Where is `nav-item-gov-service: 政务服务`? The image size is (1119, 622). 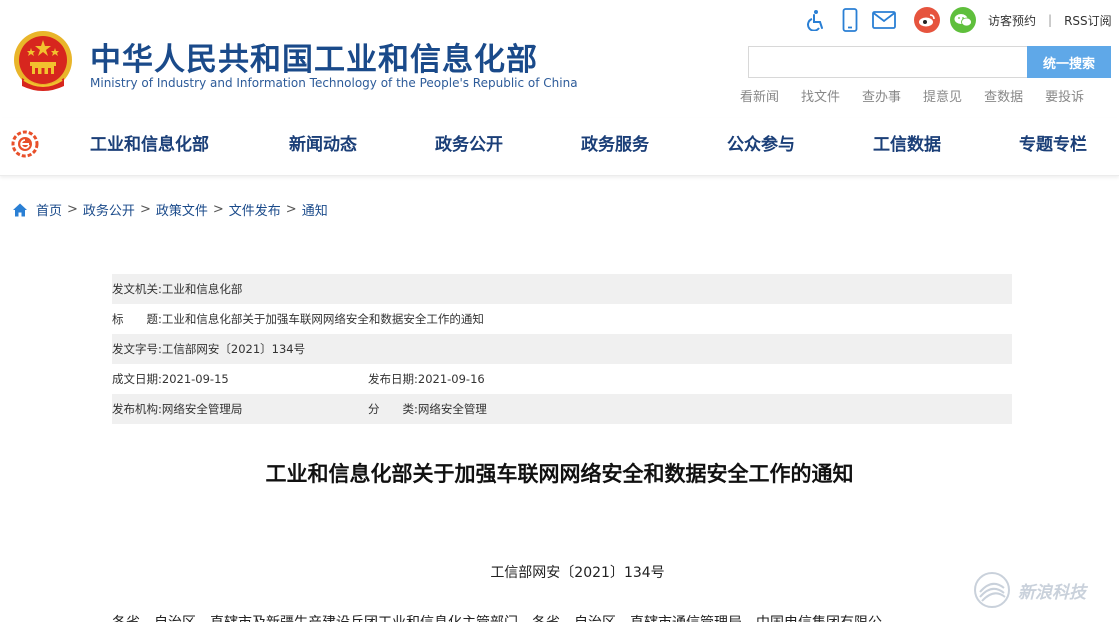
nav-item-gov-service: 政务服务 is located at coordinates (615, 142).